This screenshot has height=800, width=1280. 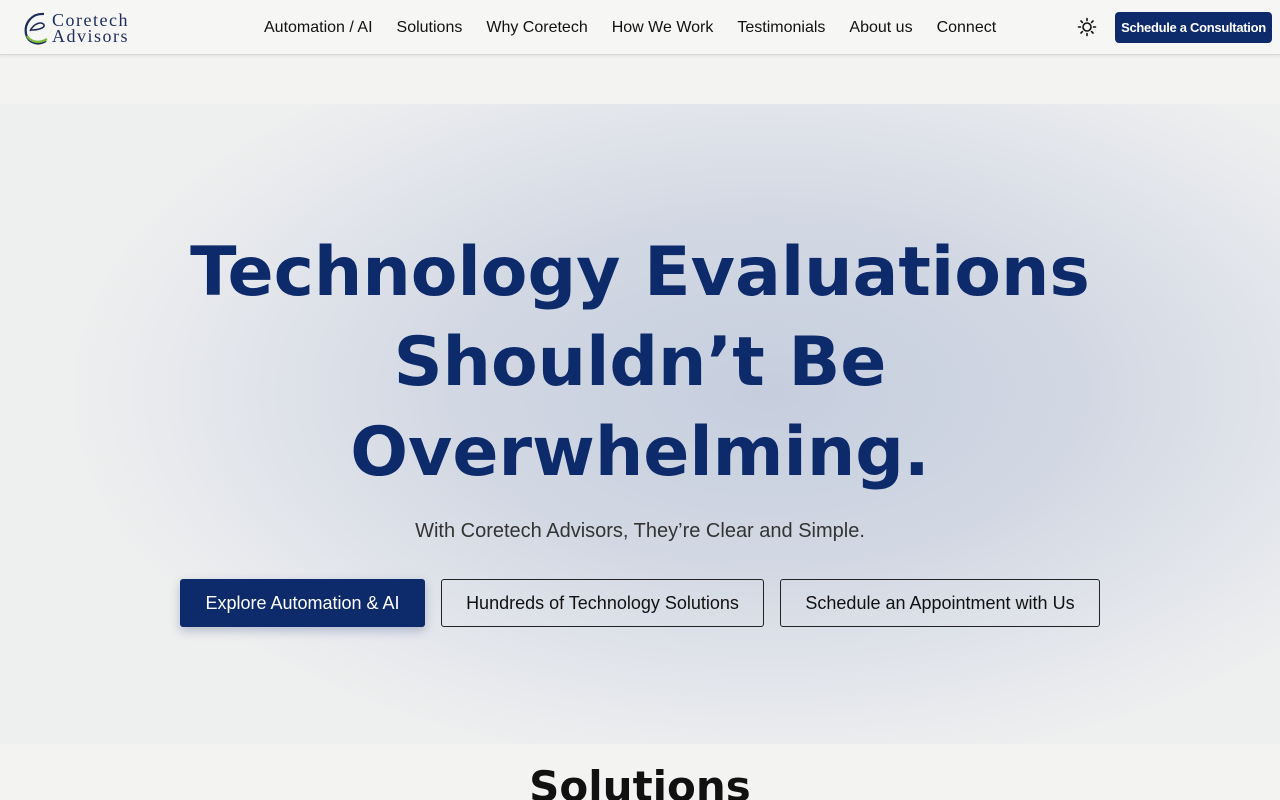 I want to click on solutions-section-title: Solutions, so click(x=640, y=781).